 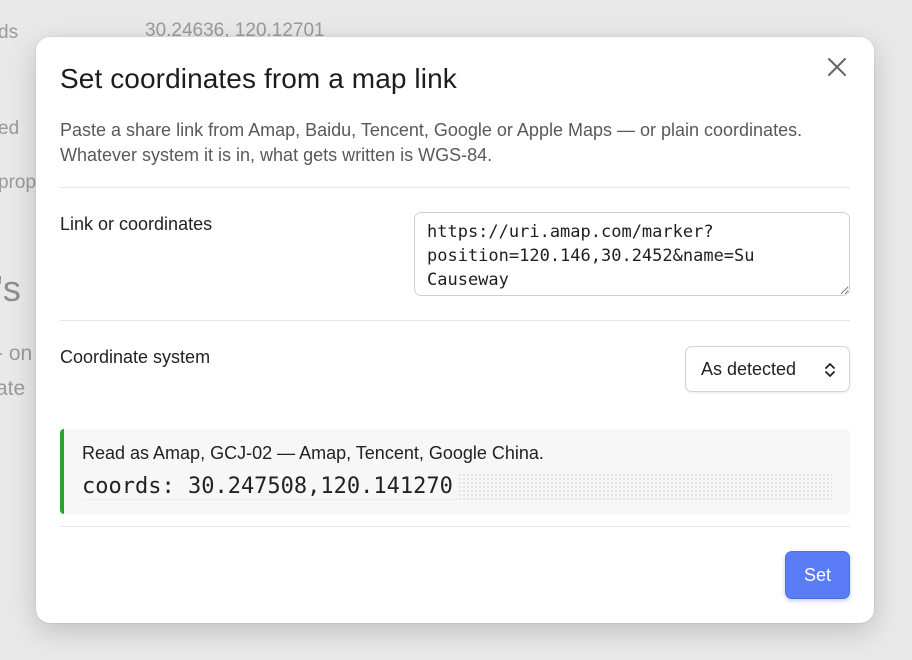 I want to click on close-button, so click(x=837, y=67).